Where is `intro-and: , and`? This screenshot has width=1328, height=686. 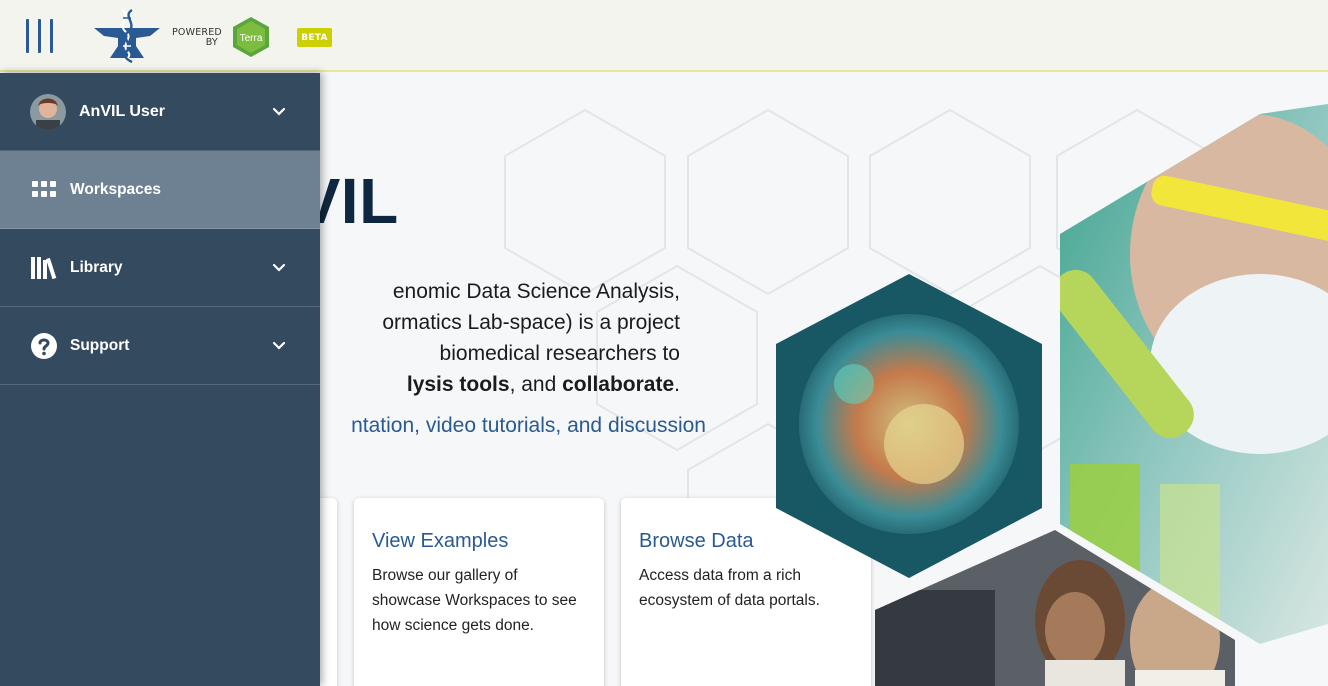 intro-and: , and is located at coordinates (536, 384).